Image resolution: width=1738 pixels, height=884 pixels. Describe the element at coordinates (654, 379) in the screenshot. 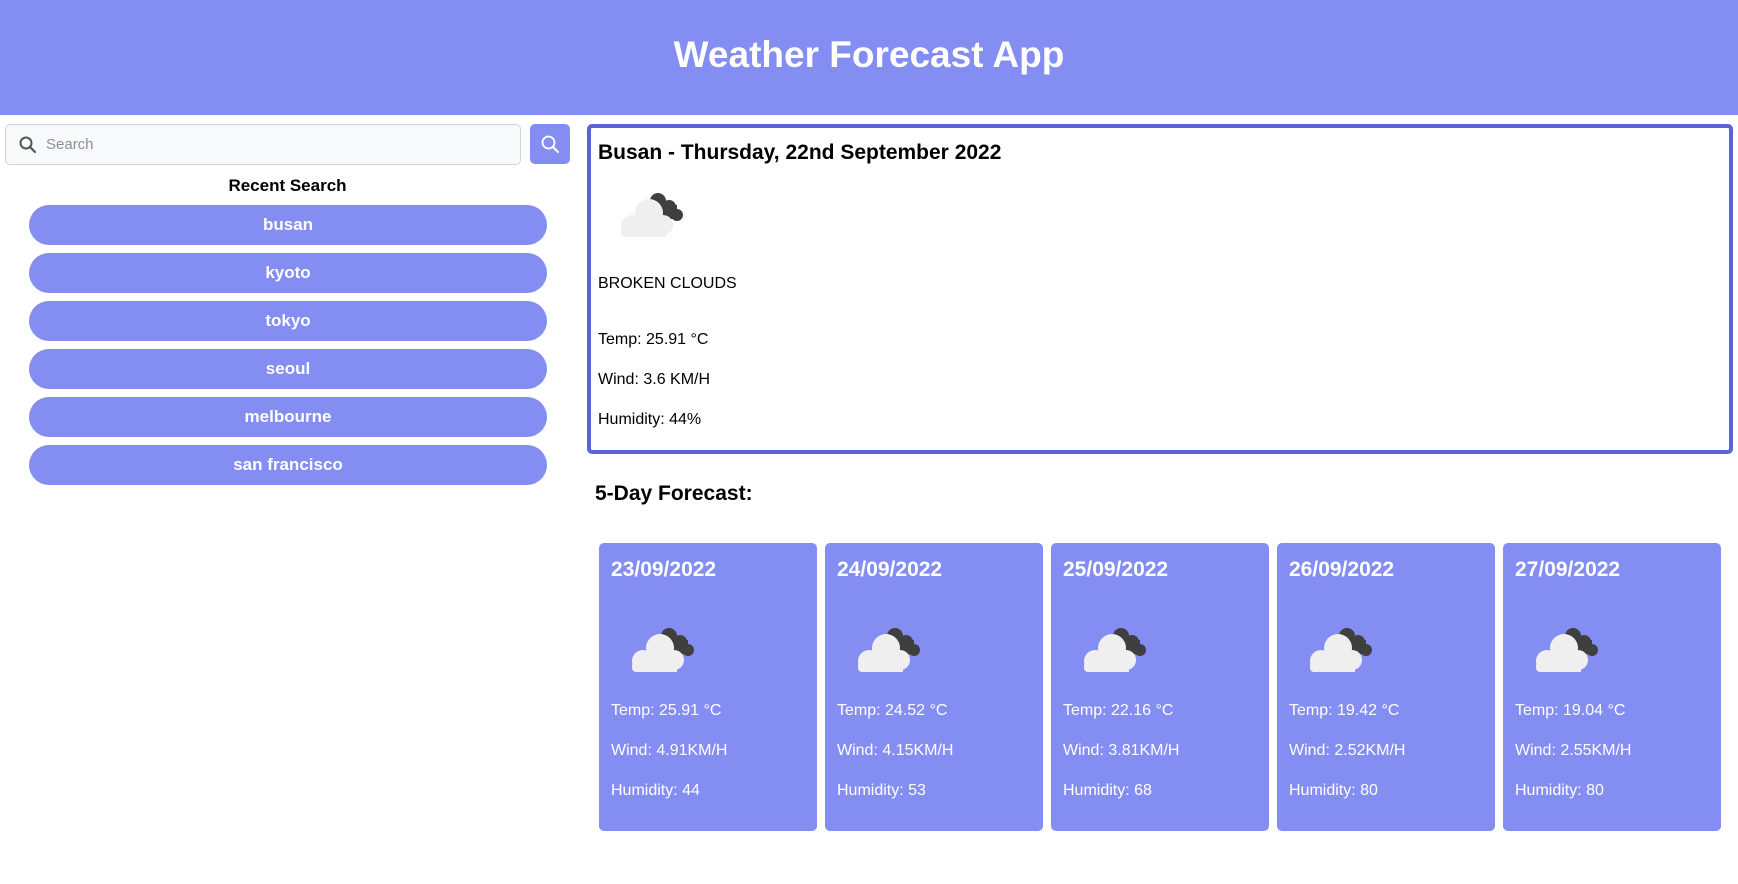

I see `current-wind: Wind: 3.6 KM/H` at that location.